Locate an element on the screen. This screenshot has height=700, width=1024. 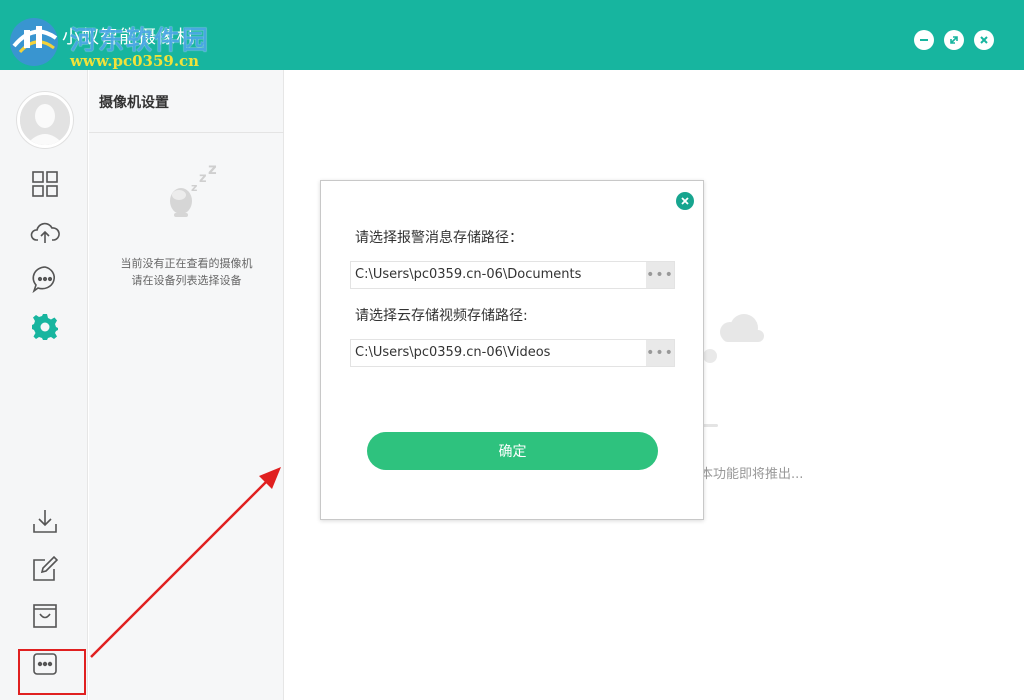
sleeping-camera-icon: z z z is located at coordinates (193, 191).